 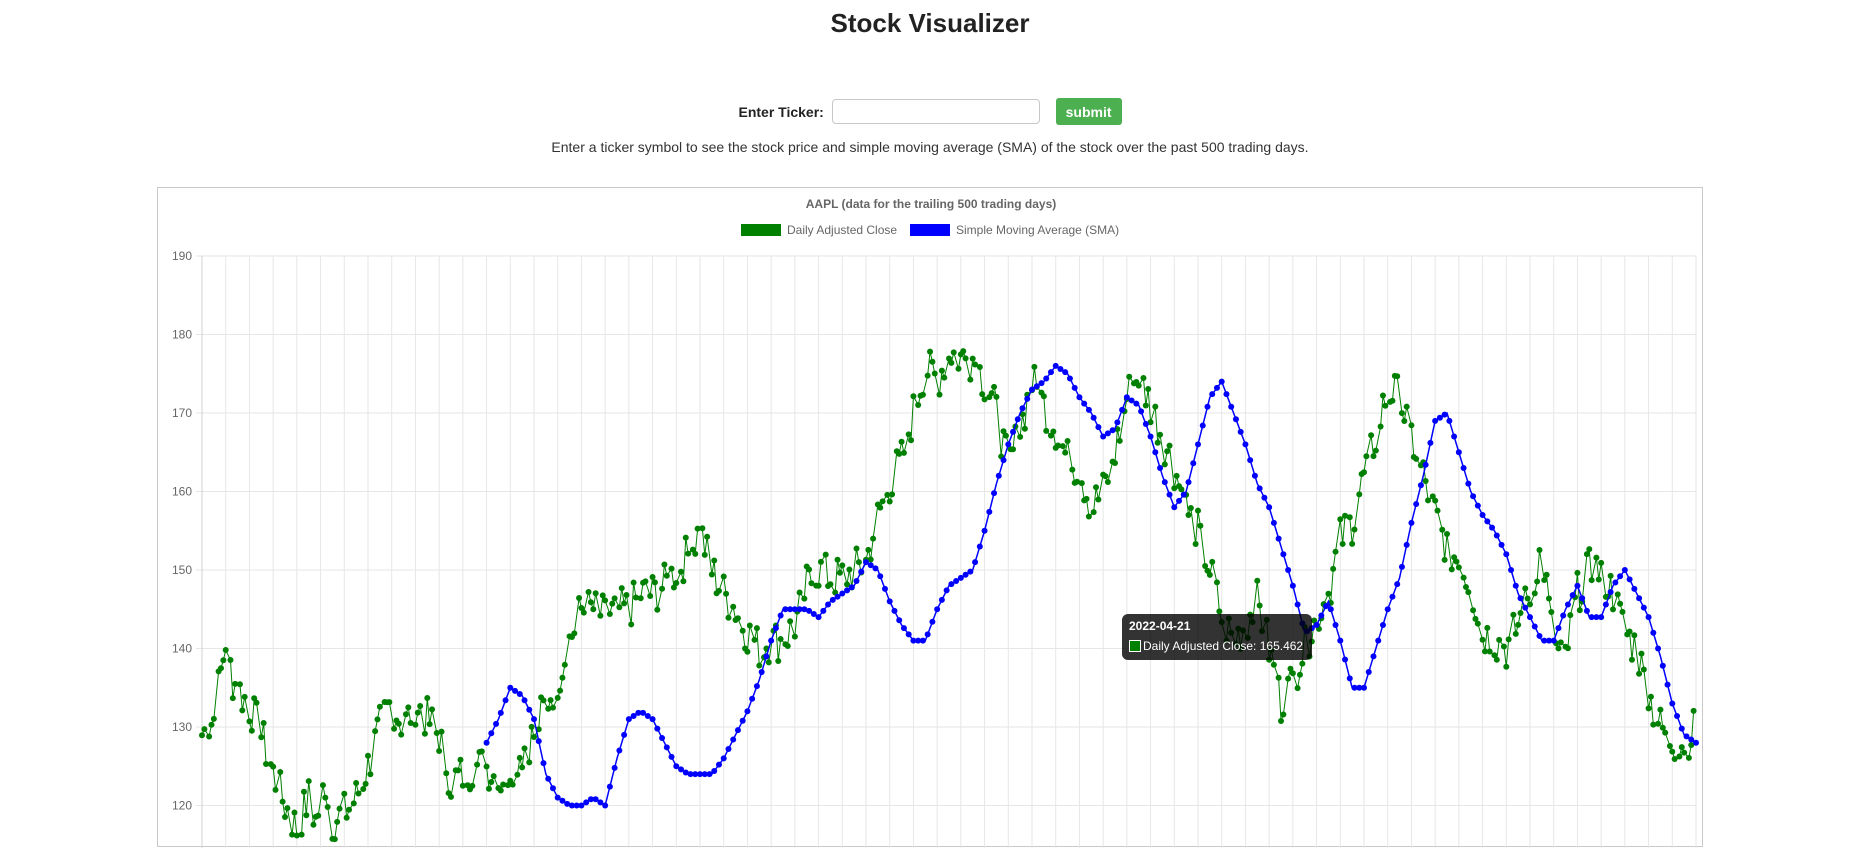 I want to click on ticker-input, so click(x=935, y=111).